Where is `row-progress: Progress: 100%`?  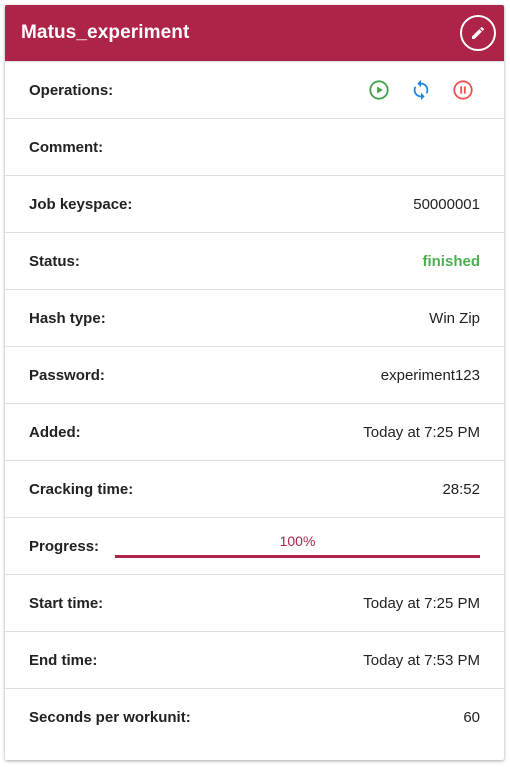 row-progress: Progress: 100% is located at coordinates (254, 545).